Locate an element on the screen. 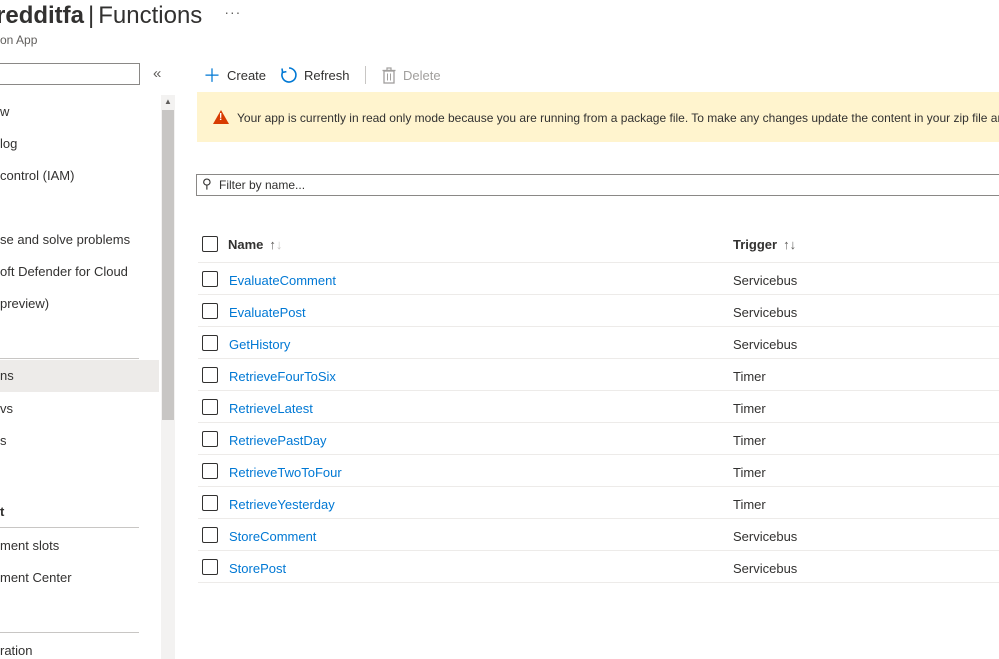 The width and height of the screenshot is (999, 659). sidebar-section-deployment: t is located at coordinates (2, 511).